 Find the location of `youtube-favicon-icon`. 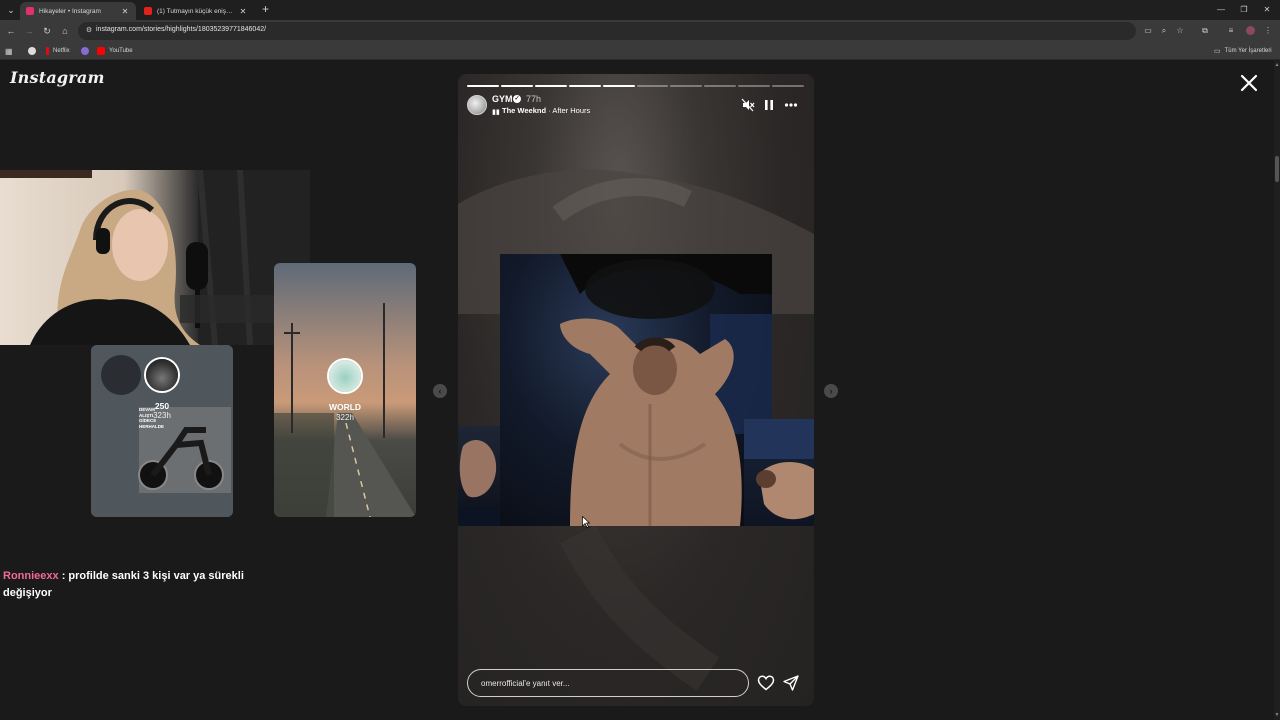

youtube-favicon-icon is located at coordinates (148, 11).